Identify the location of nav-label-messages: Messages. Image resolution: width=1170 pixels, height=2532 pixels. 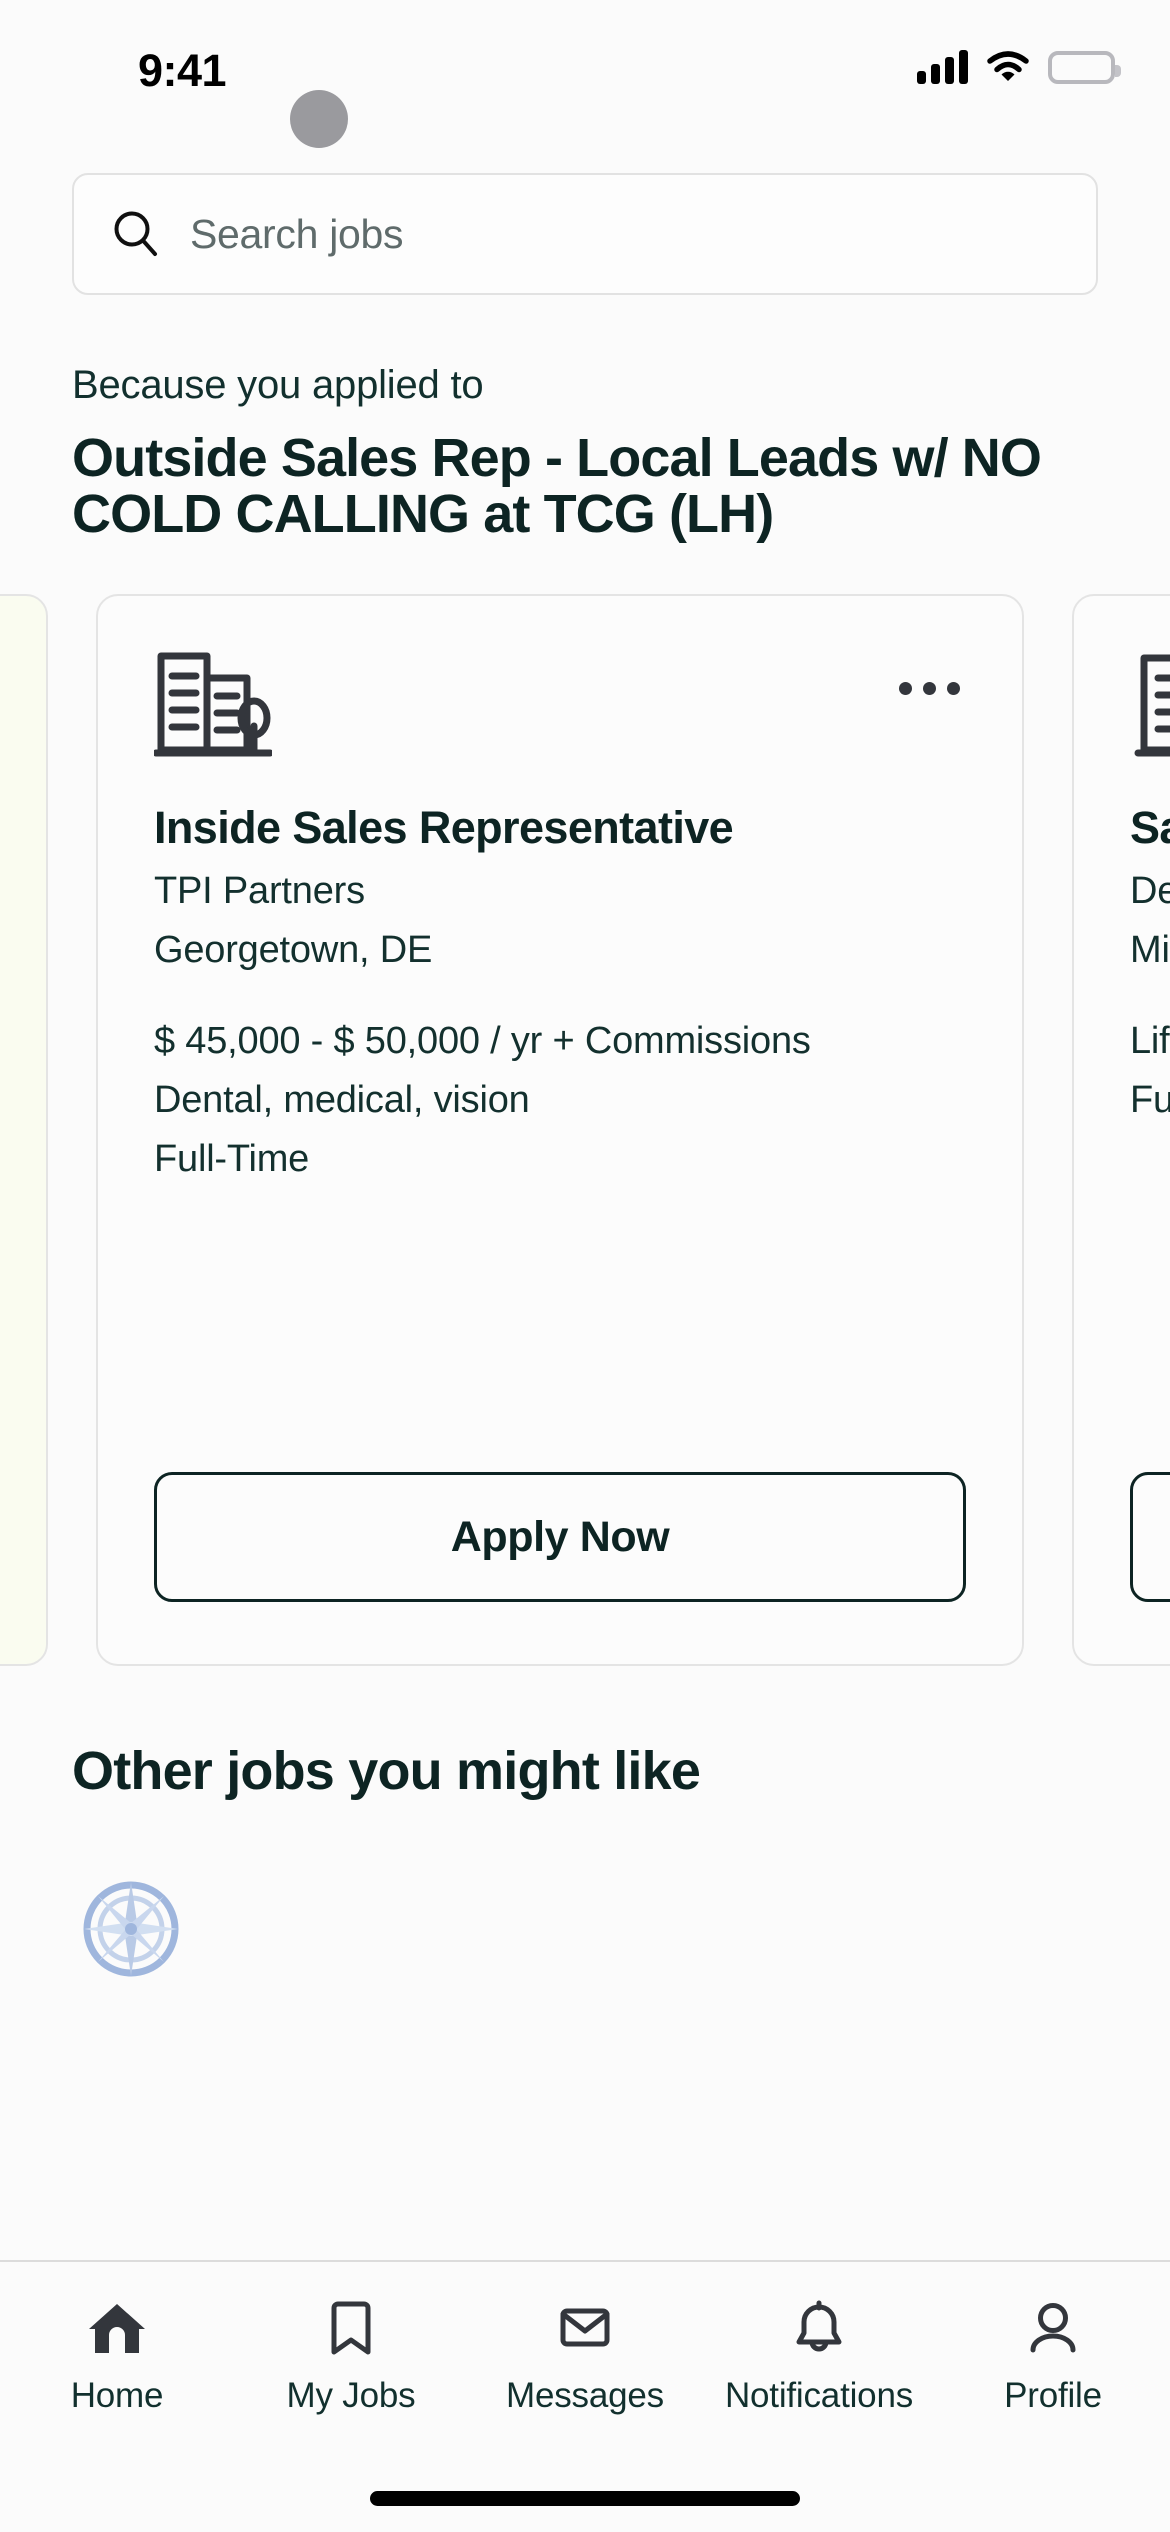
(585, 2395).